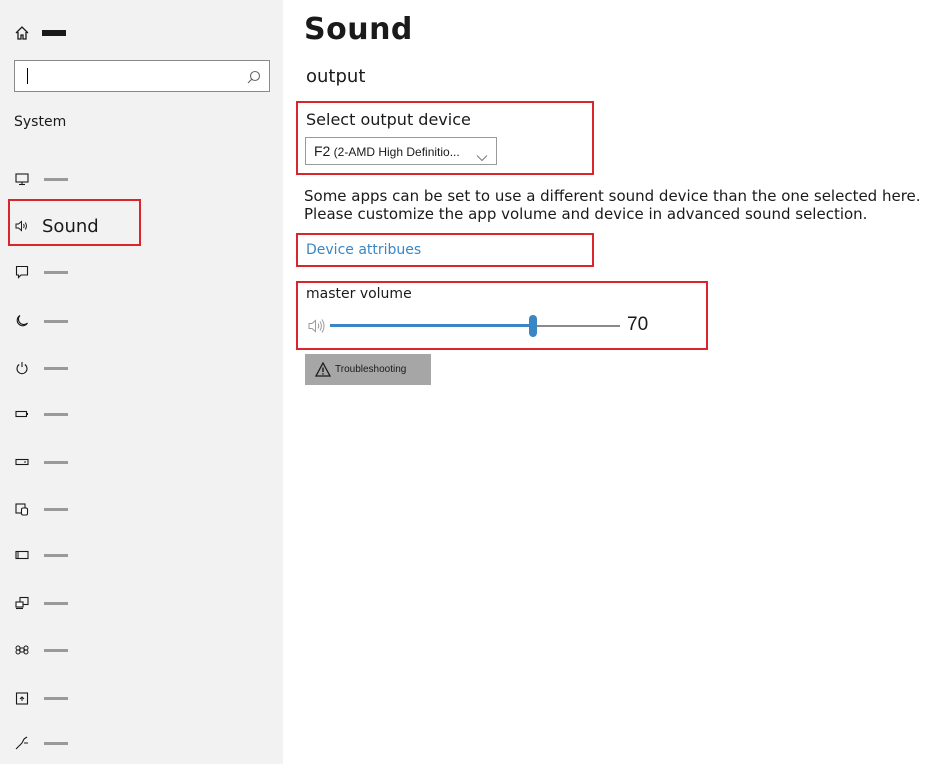 The height and width of the screenshot is (764, 928). I want to click on troubleshoot-button: Troubleshooting, so click(368, 369).